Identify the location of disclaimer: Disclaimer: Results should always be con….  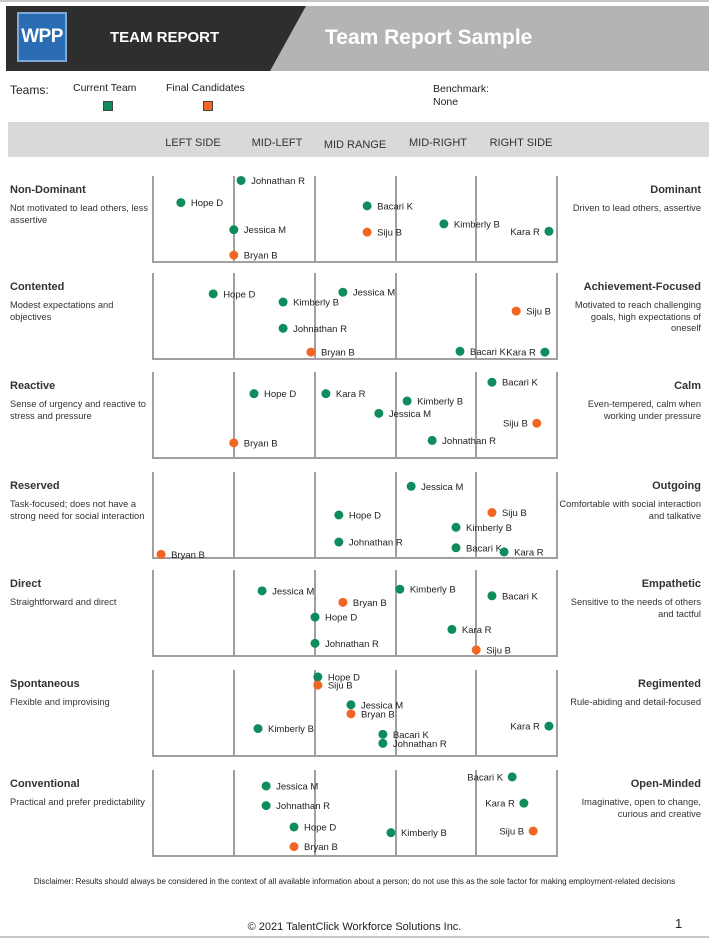
(354, 881).